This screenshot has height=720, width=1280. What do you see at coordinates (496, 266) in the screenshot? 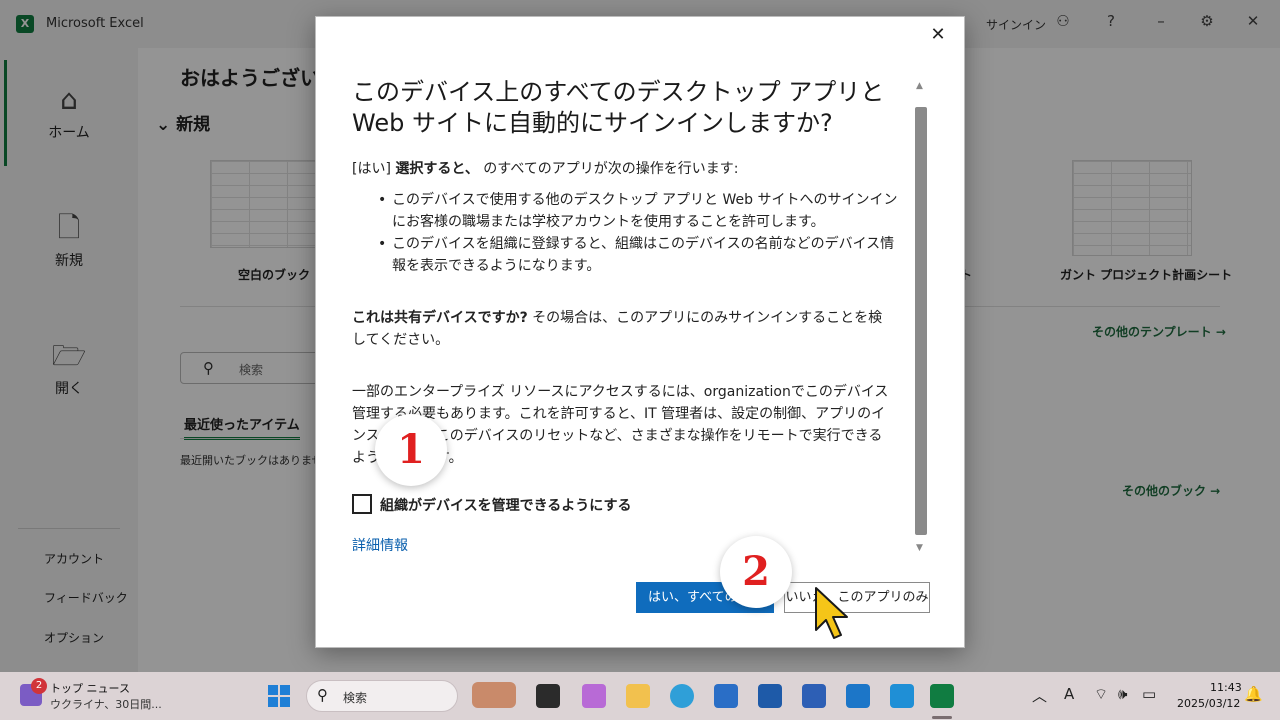
I see `bullet2-line2: 報を表示できるようになります。` at bounding box center [496, 266].